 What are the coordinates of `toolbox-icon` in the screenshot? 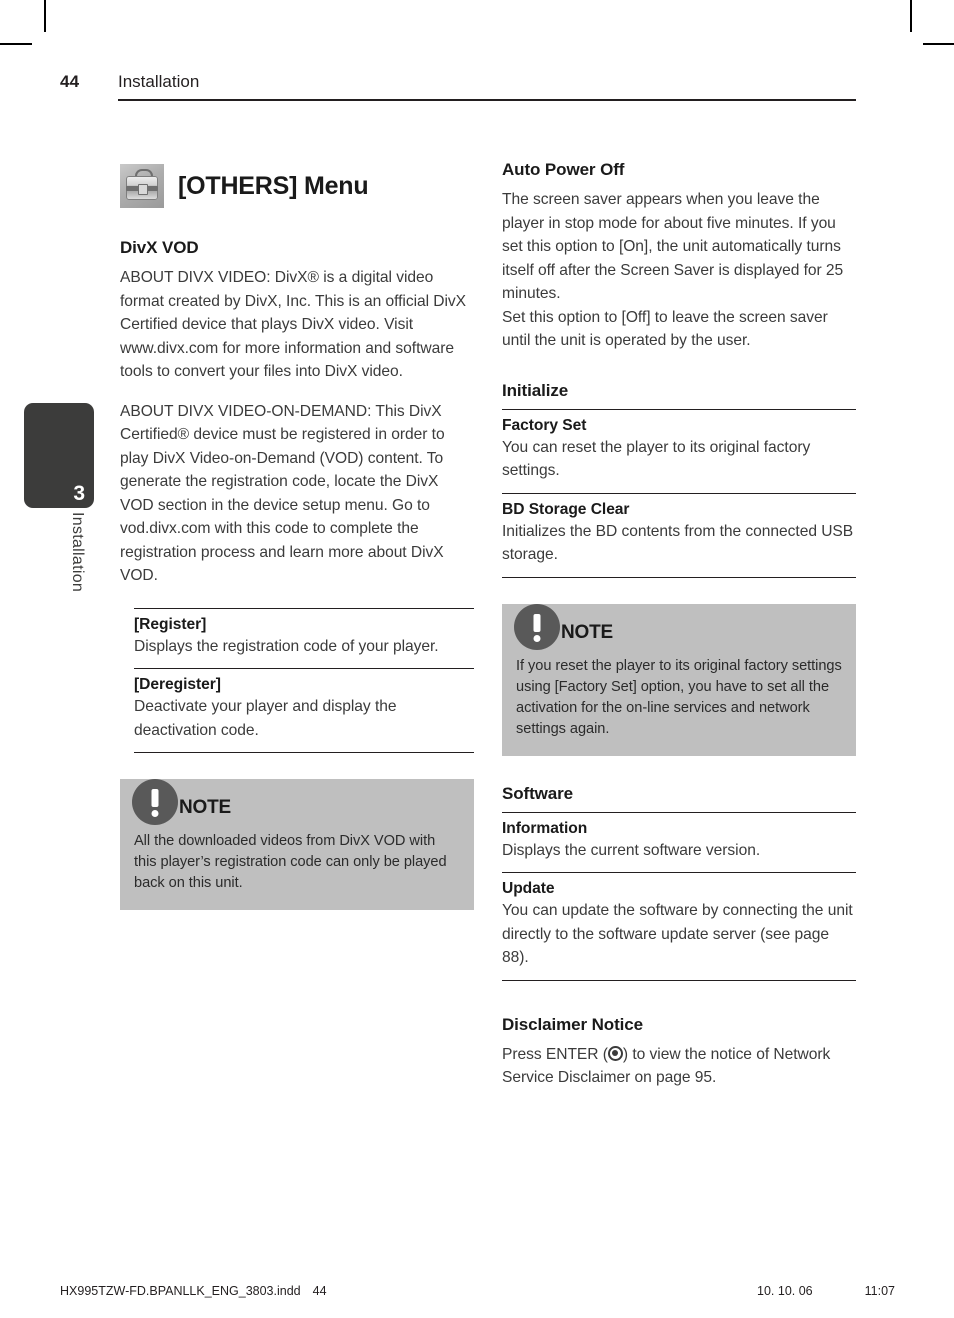 It's located at (142, 186).